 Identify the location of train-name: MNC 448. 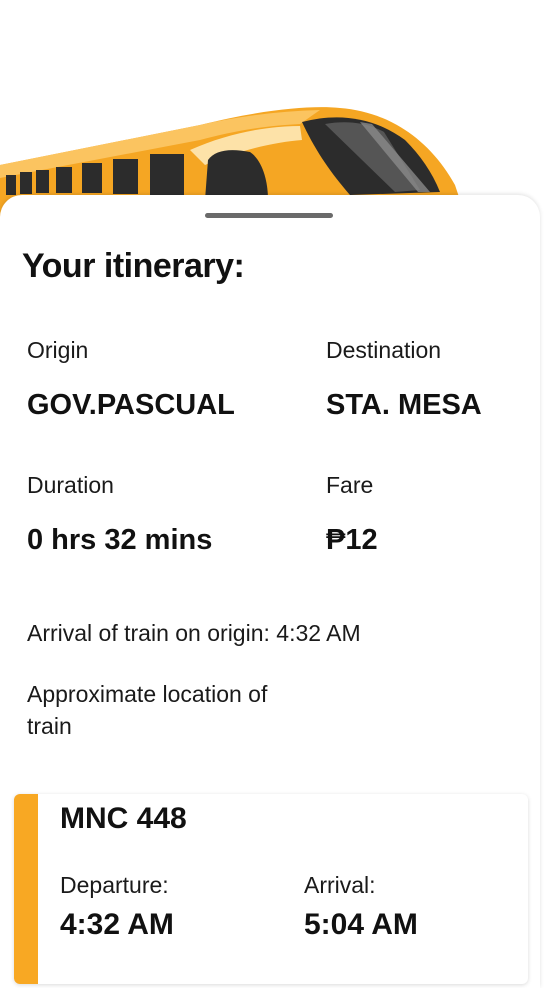
(123, 818).